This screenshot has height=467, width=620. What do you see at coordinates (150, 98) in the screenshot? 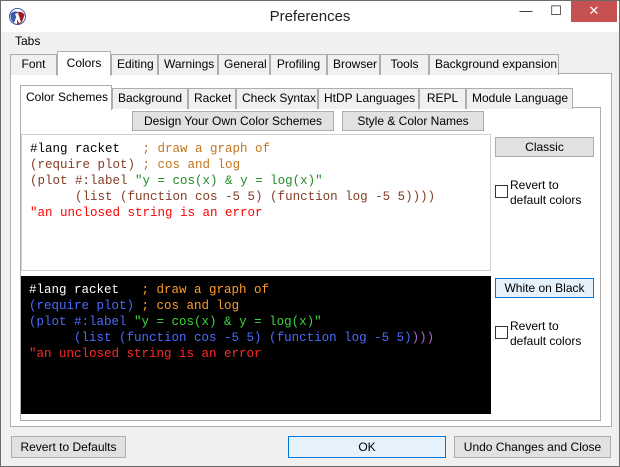
I see `tab-background: Background` at bounding box center [150, 98].